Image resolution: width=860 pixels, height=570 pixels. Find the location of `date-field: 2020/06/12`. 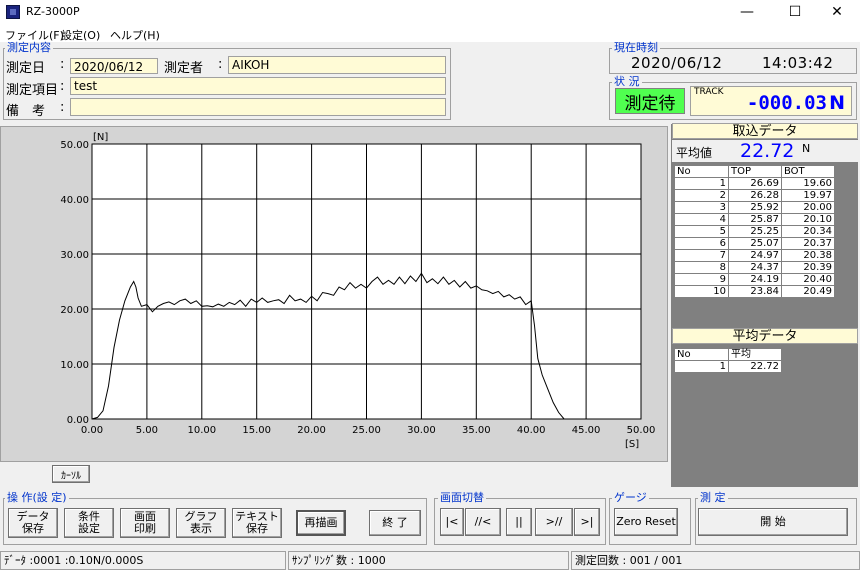

date-field: 2020/06/12 is located at coordinates (114, 66).